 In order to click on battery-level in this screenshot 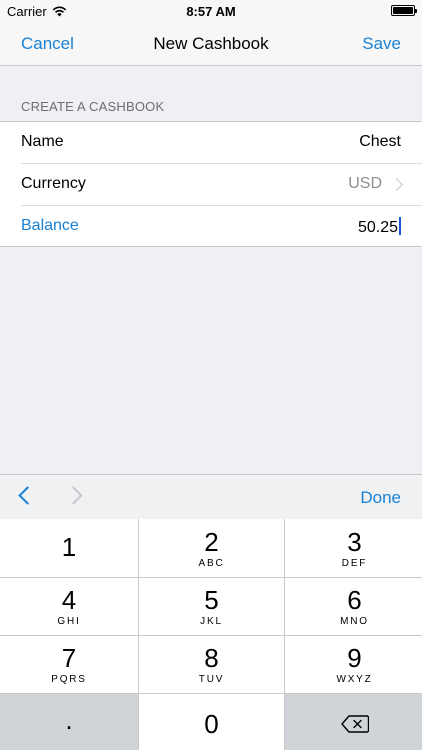, I will do `click(403, 10)`.